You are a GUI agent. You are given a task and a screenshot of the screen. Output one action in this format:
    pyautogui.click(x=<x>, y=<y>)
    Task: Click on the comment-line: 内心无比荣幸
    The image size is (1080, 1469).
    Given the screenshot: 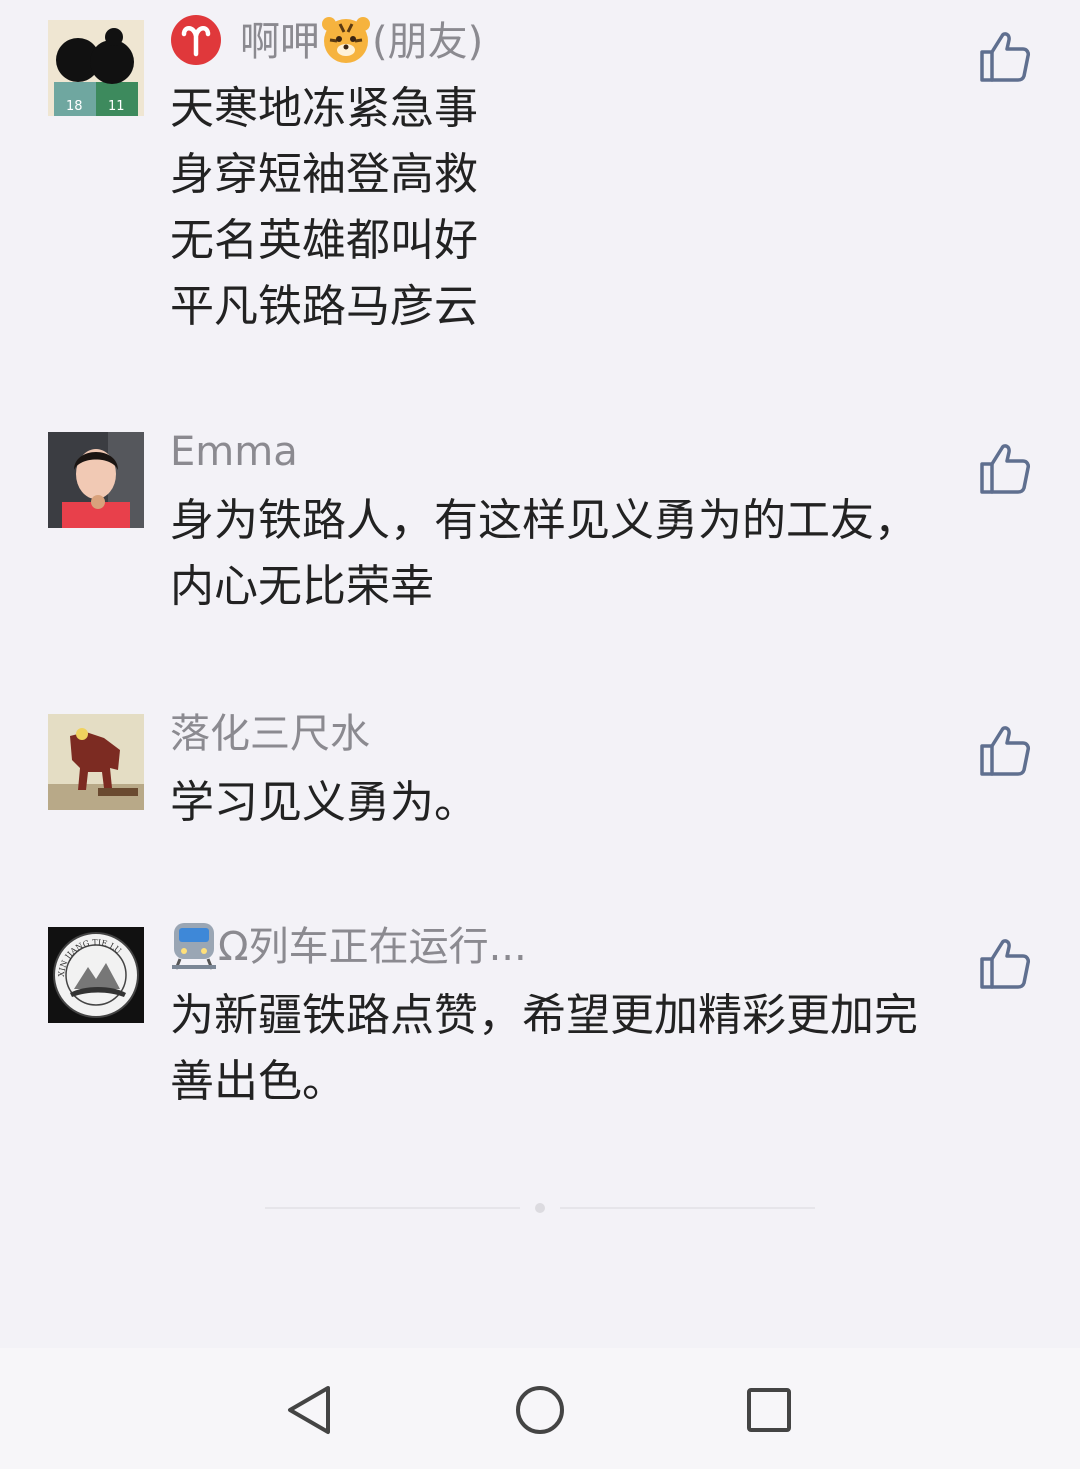 What is the action you would take?
    pyautogui.click(x=302, y=586)
    